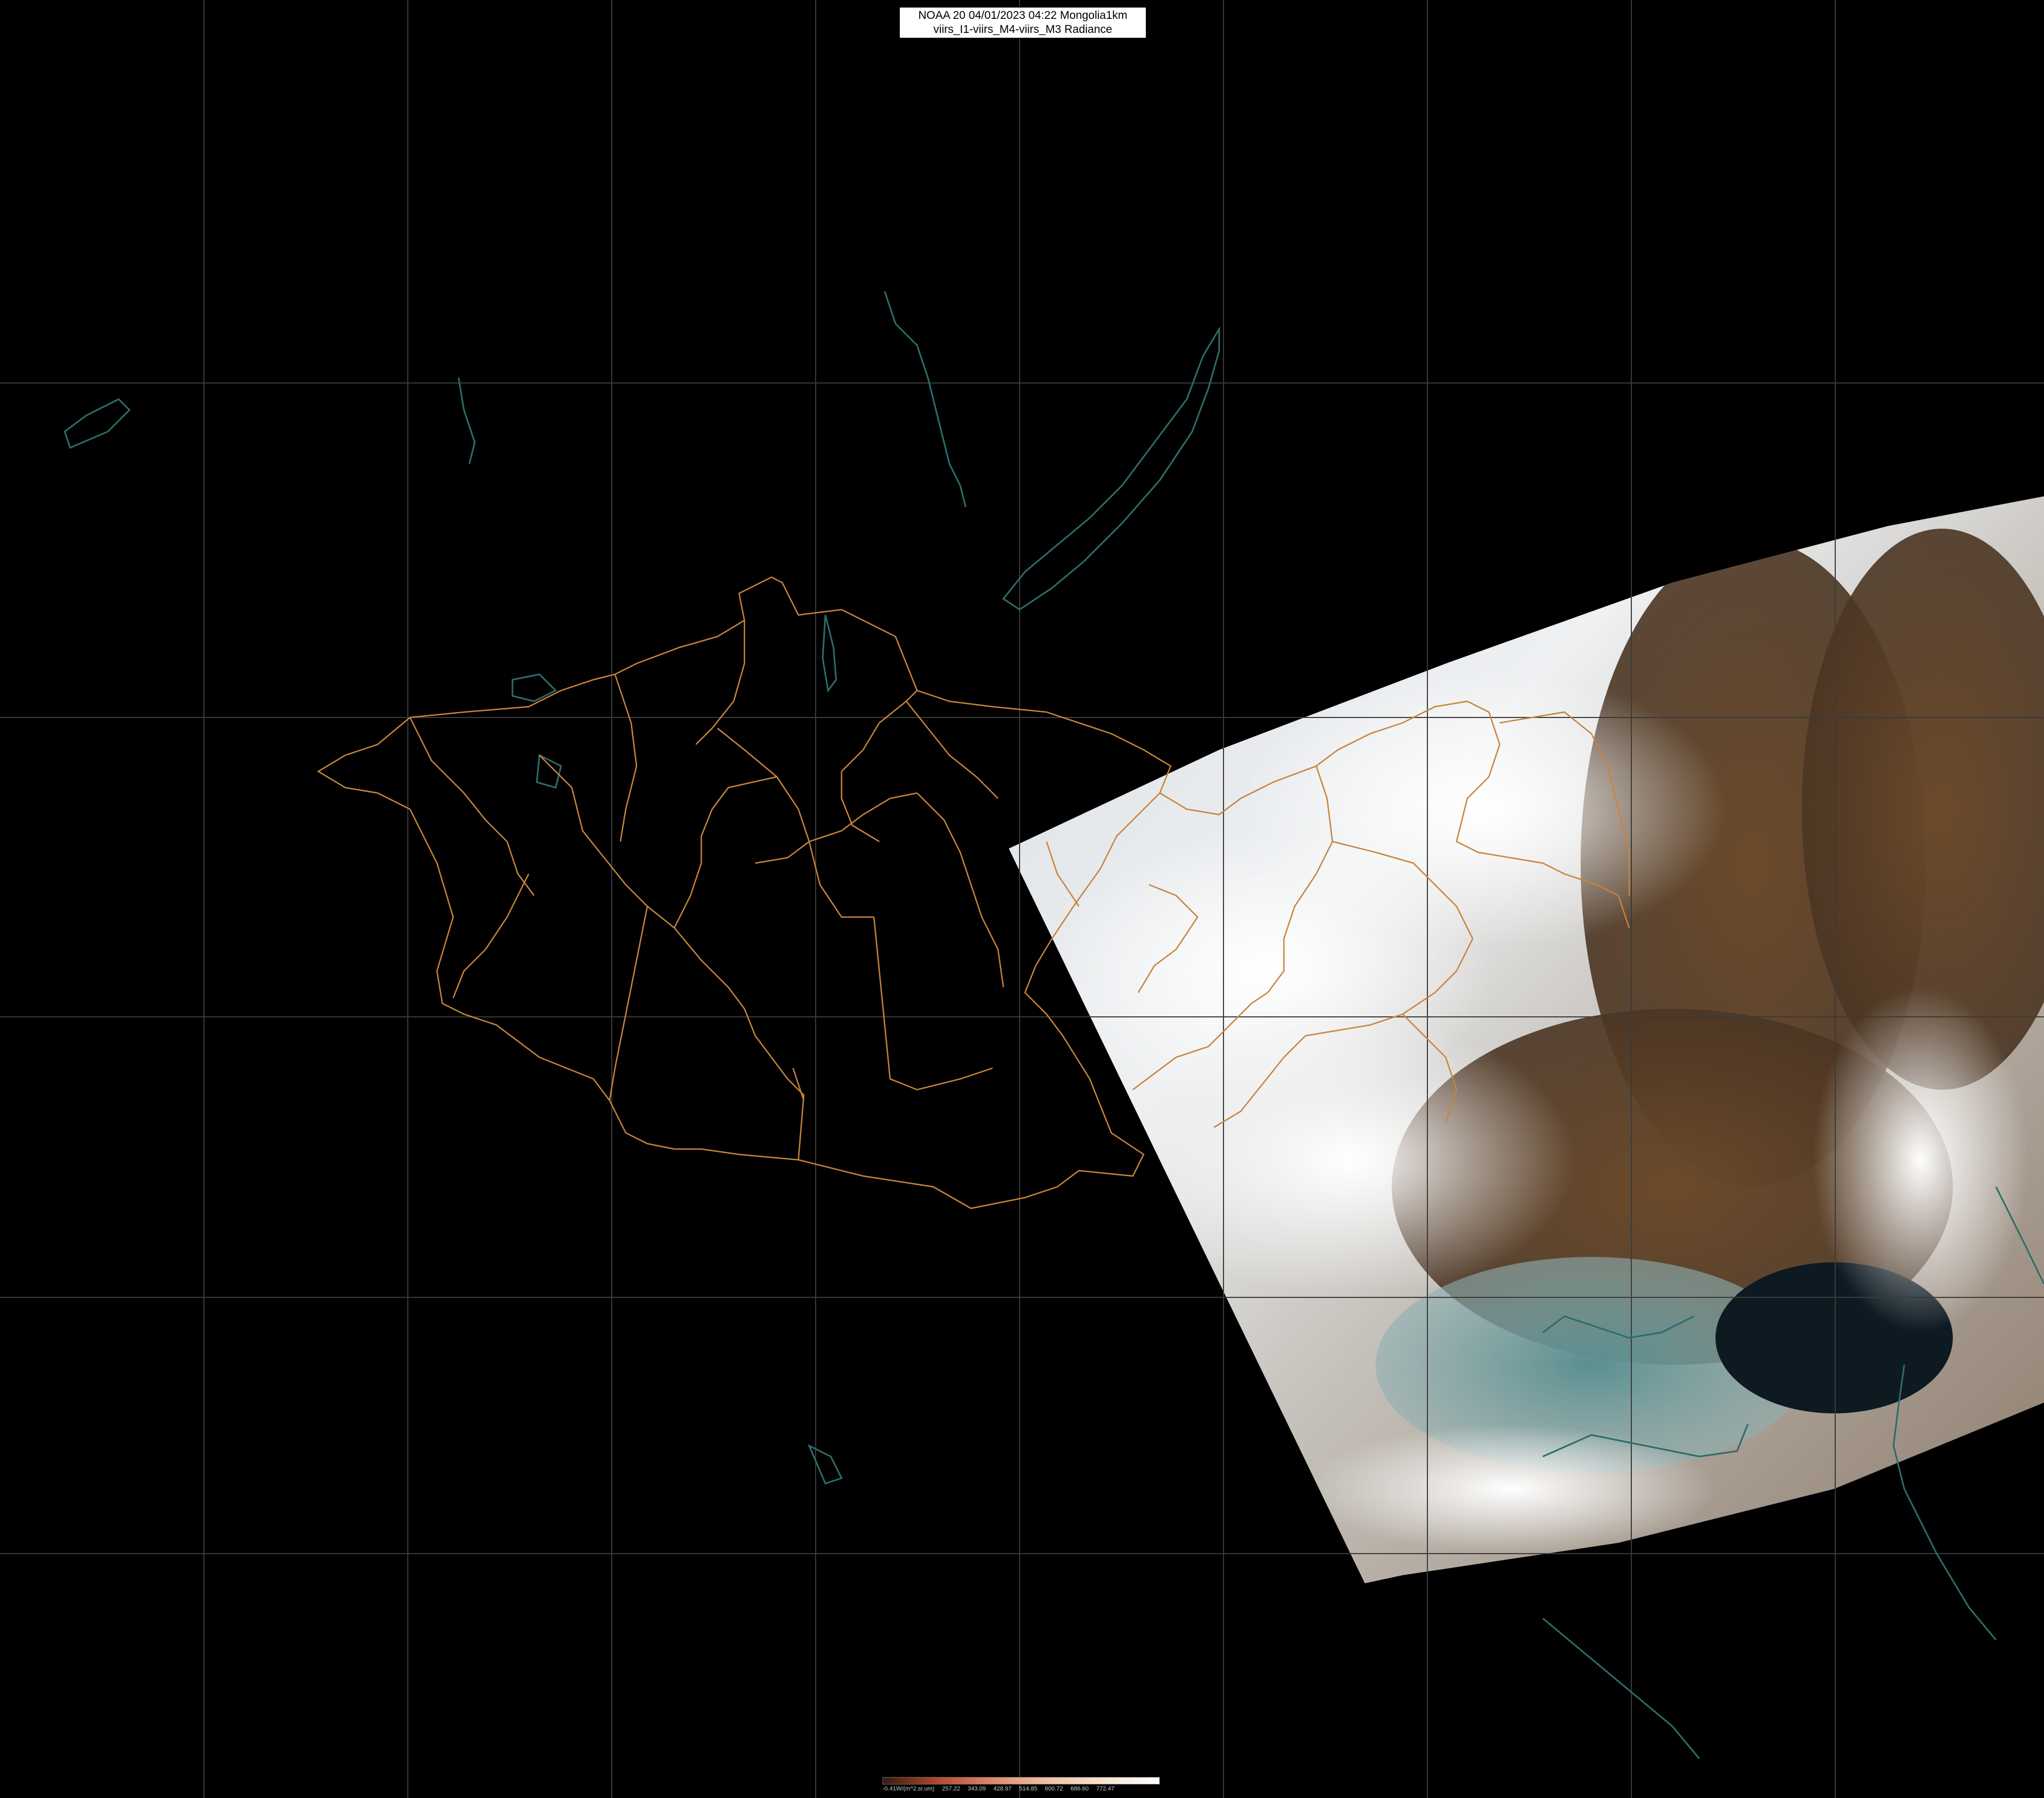 The image size is (2044, 1798). I want to click on river-angara, so click(925, 400).